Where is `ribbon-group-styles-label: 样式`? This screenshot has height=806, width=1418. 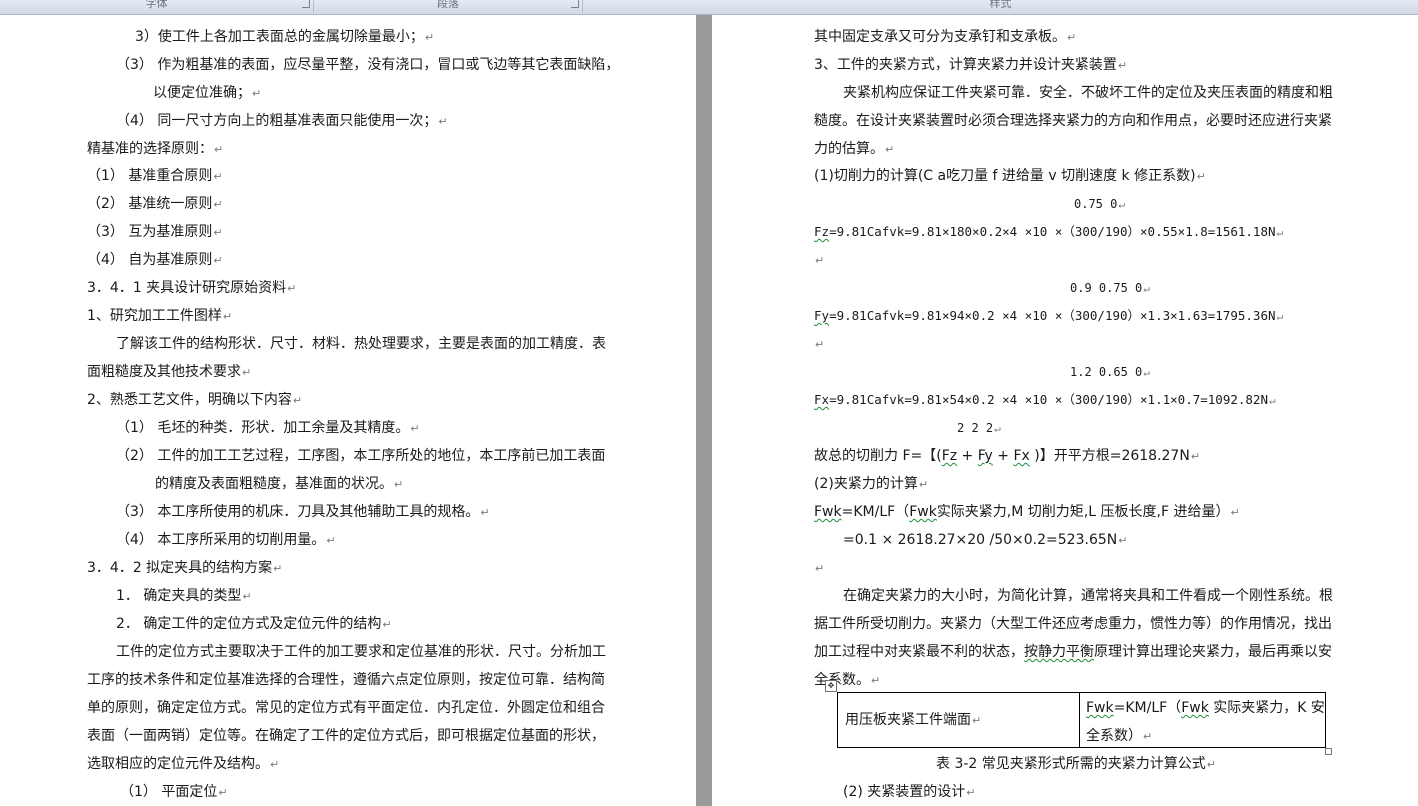
ribbon-group-styles-label: 样式 is located at coordinates (1000, 5).